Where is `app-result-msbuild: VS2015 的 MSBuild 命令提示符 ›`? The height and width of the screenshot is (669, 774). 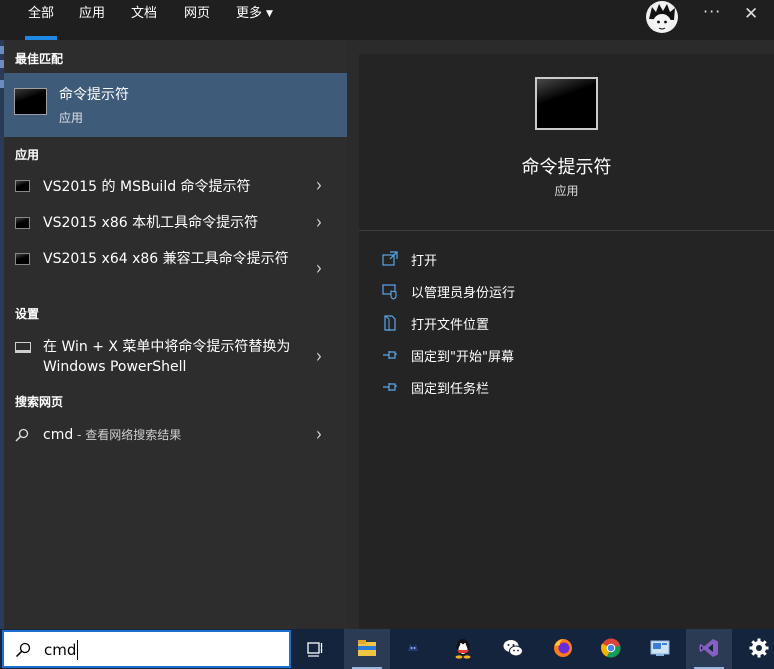
app-result-msbuild: VS2015 的 MSBuild 命令提示符 › is located at coordinates (175, 185).